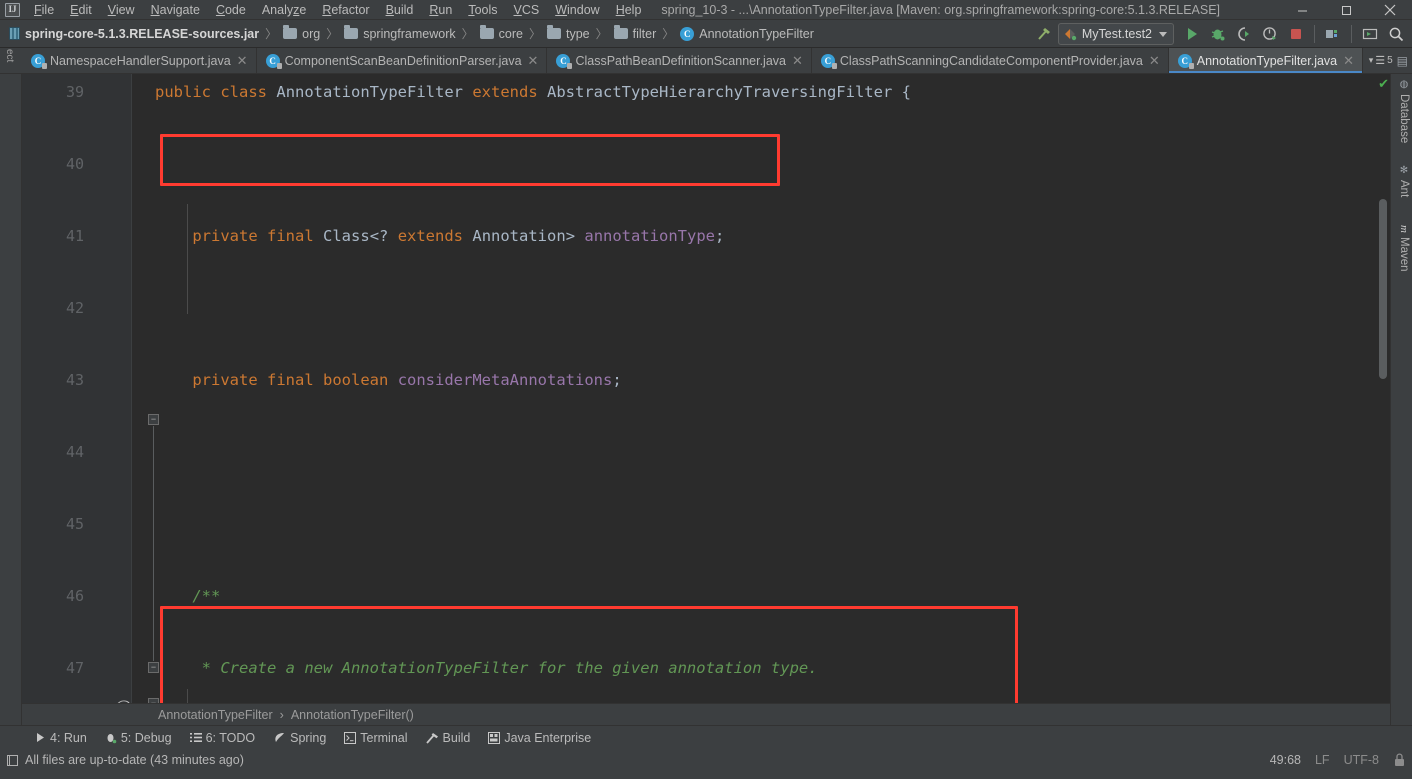 This screenshot has width=1412, height=779. I want to click on tab-annotationtypefilter: C AnnotationTypeFilter.java ✕, so click(1266, 60).